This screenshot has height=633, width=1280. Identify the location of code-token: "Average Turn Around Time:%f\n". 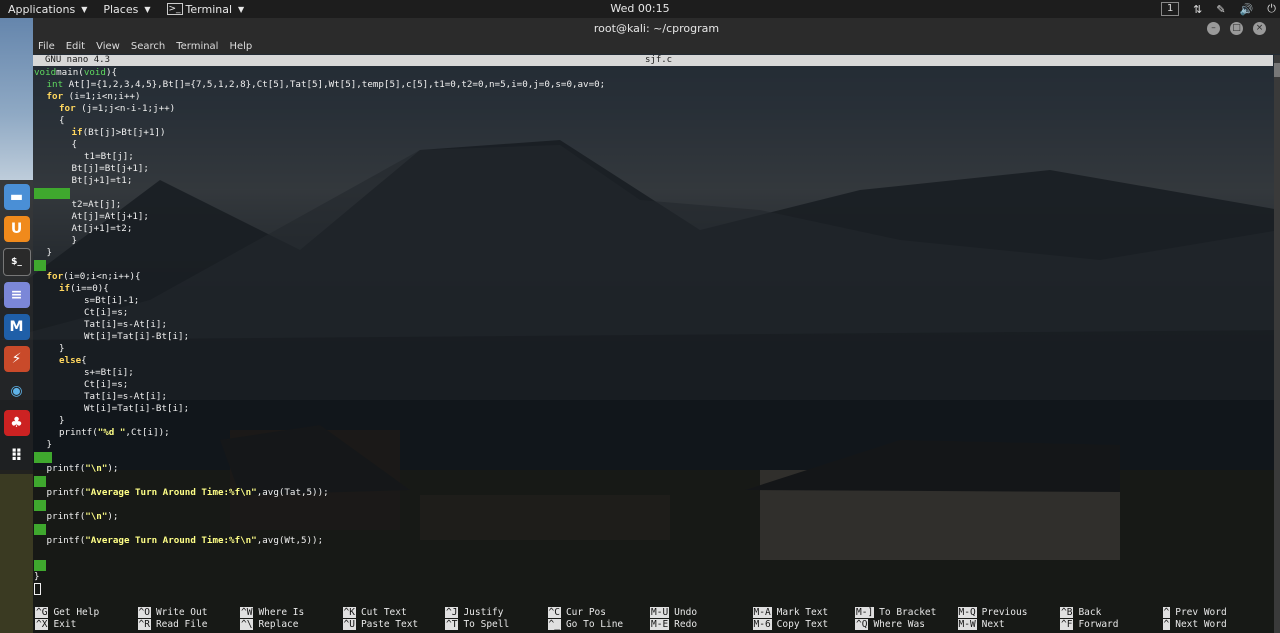
(171, 492).